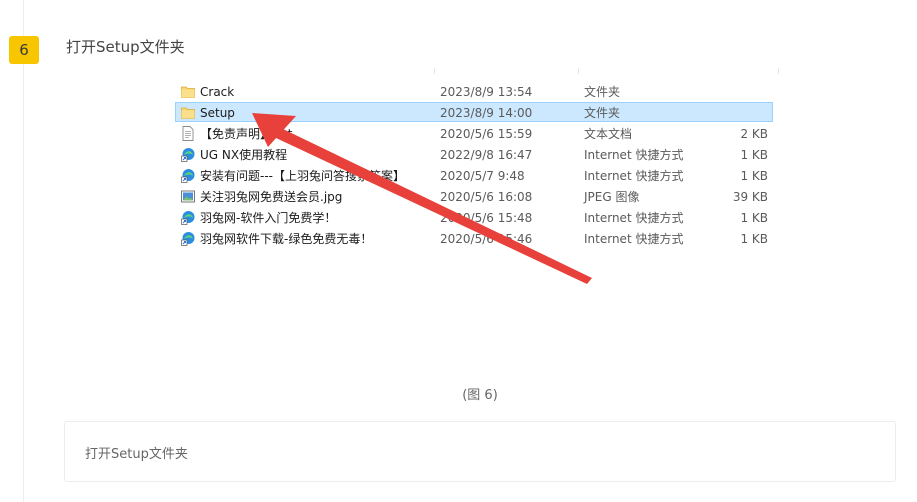 This screenshot has width=917, height=502. I want to click on file-name: 关注羽兔网免费送会员.jpg, so click(271, 197).